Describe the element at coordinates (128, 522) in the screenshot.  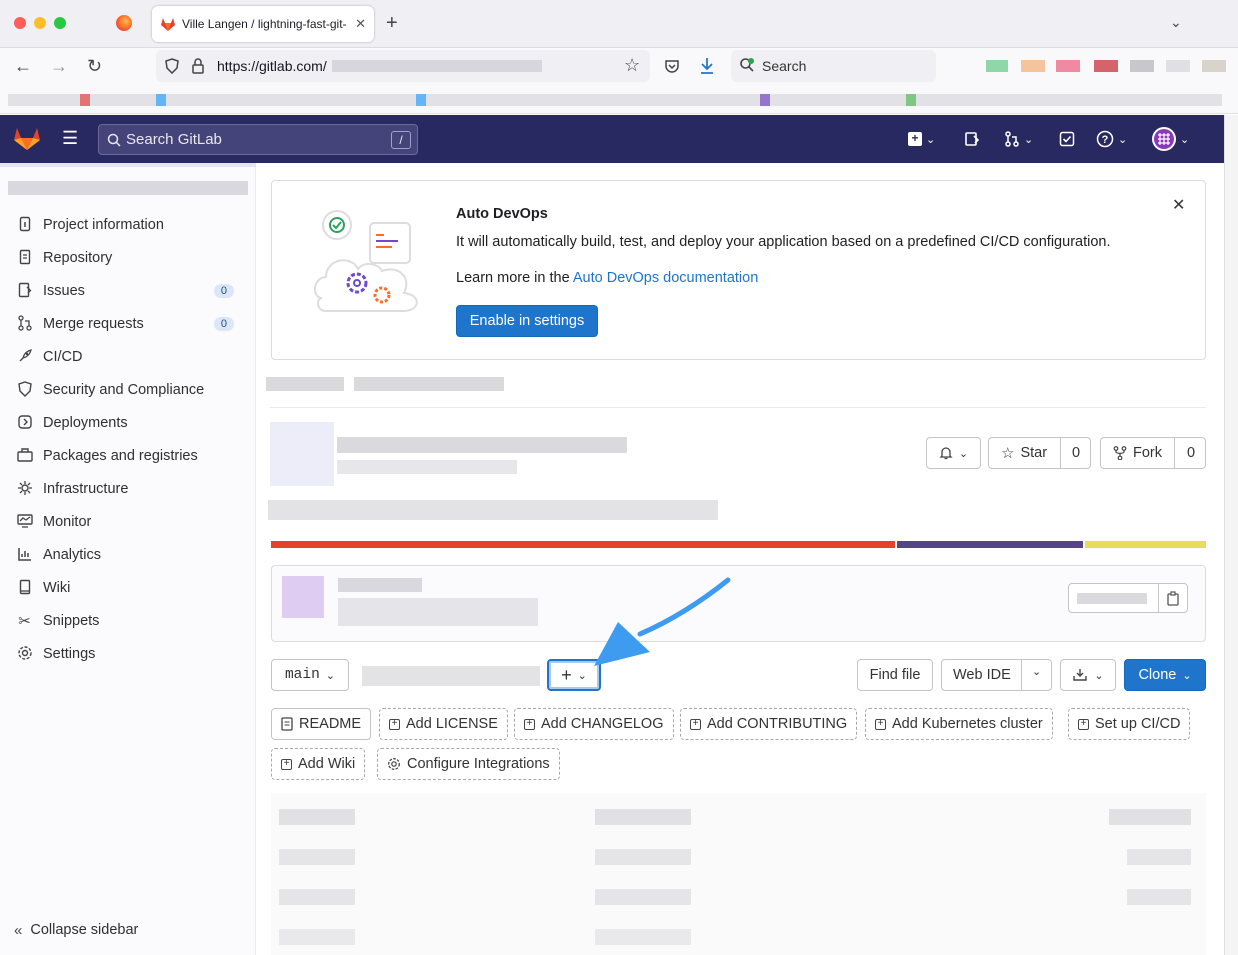
I see `sidebar-item-monitor: Monitor` at that location.